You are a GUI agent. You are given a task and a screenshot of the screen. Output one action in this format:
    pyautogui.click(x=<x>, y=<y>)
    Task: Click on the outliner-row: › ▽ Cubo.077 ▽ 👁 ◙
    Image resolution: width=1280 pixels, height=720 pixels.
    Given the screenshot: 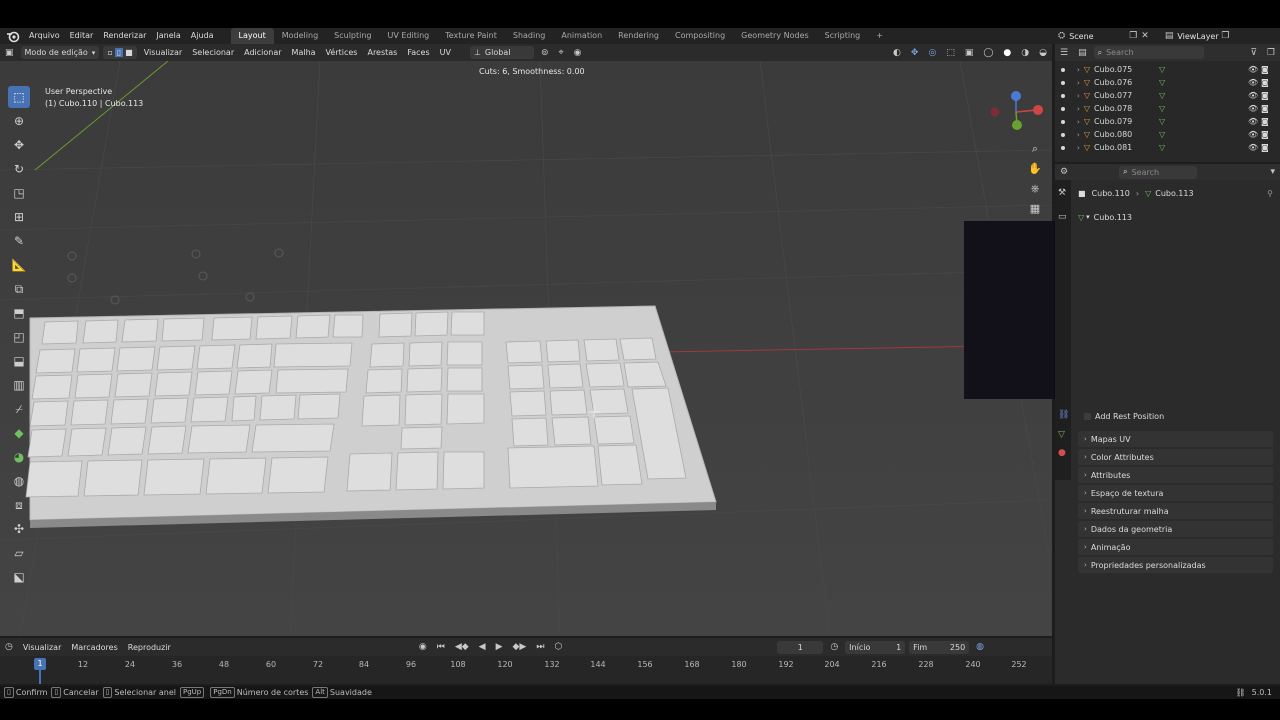 What is the action you would take?
    pyautogui.click(x=1167, y=95)
    